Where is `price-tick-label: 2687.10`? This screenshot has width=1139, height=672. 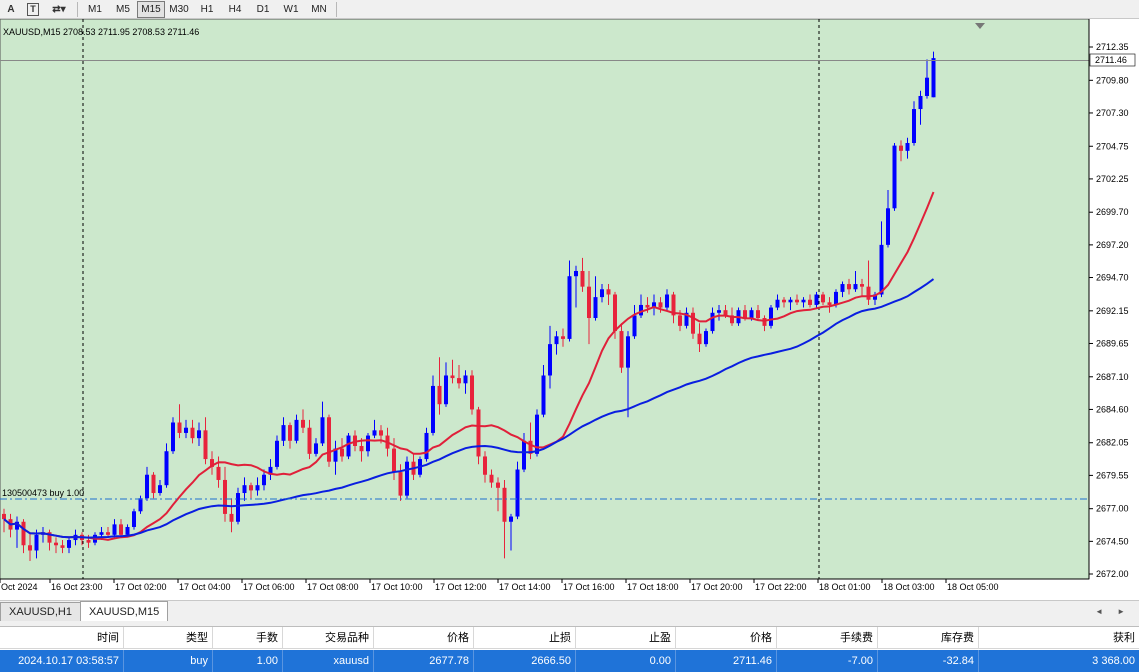 price-tick-label: 2687.10 is located at coordinates (1112, 377).